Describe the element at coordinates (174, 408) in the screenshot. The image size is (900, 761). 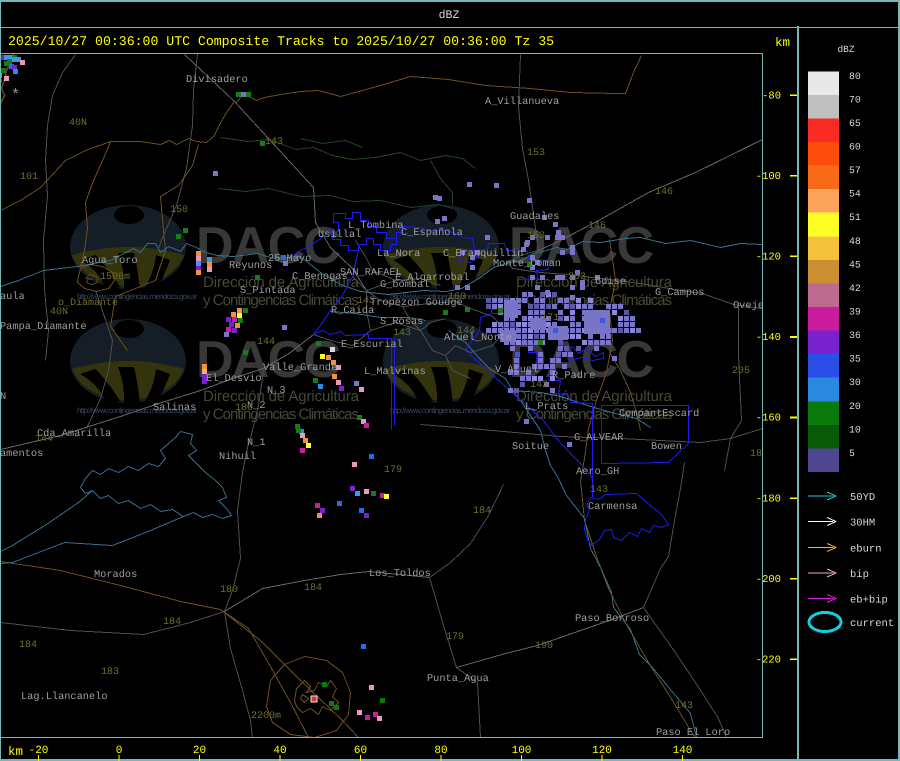
I see `svg-text: Salinas` at that location.